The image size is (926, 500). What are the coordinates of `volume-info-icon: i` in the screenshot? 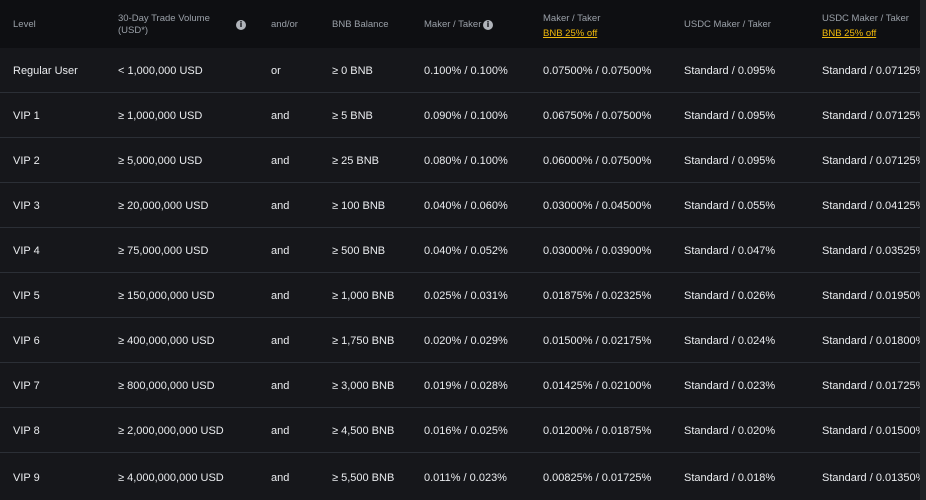 It's located at (241, 25).